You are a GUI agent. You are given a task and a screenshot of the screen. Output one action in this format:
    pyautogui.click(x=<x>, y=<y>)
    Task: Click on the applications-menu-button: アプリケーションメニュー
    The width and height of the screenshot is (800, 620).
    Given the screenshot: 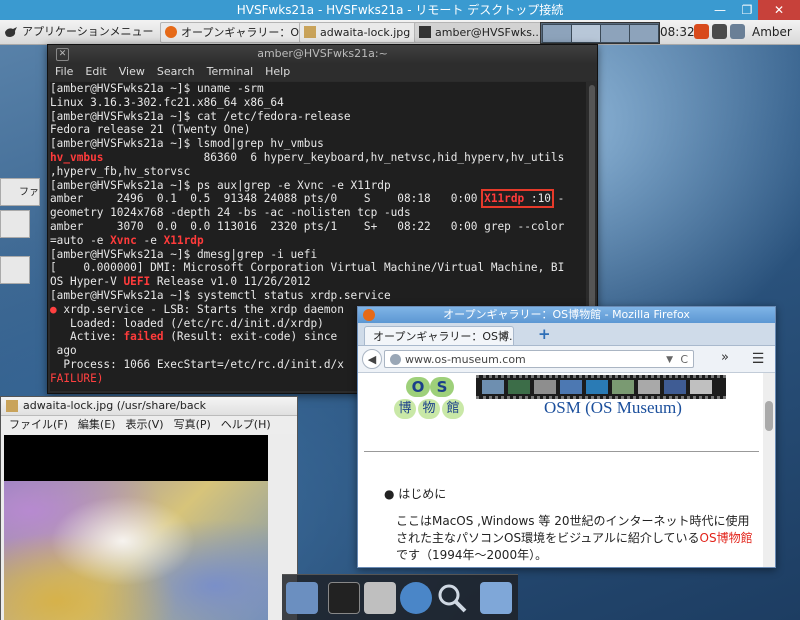 What is the action you would take?
    pyautogui.click(x=78, y=32)
    